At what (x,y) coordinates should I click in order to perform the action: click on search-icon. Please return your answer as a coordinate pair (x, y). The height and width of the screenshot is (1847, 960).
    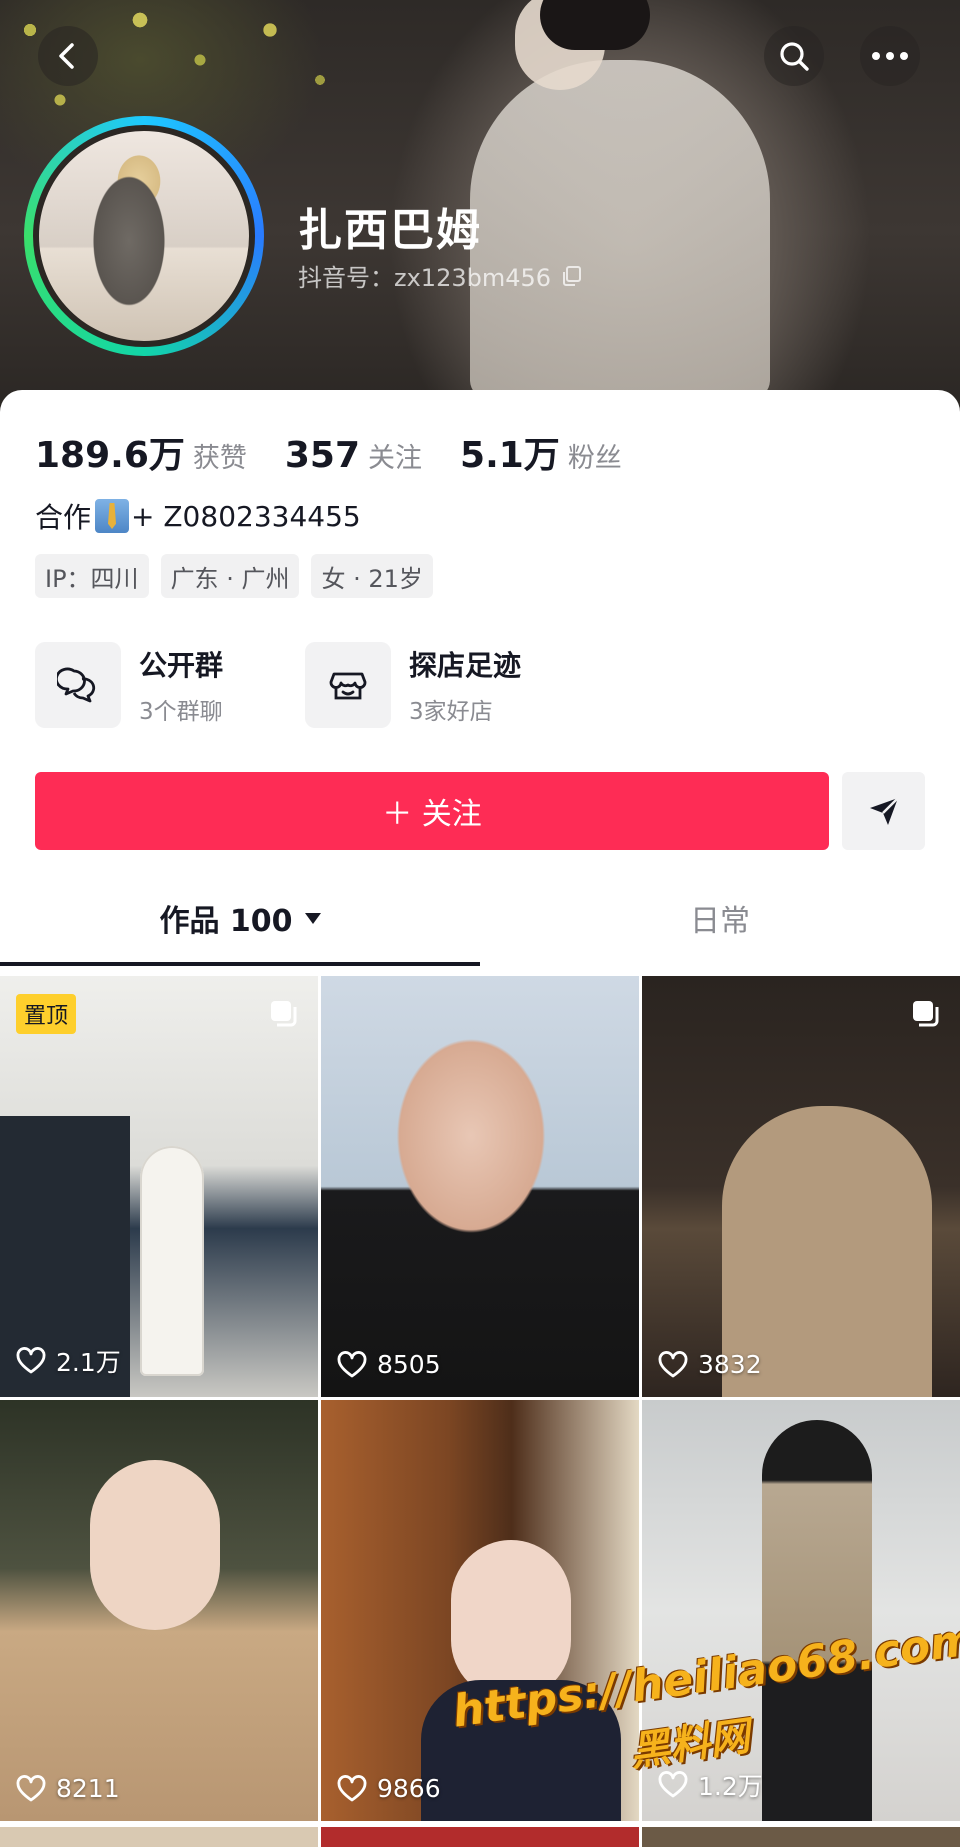
    Looking at the image, I should click on (794, 56).